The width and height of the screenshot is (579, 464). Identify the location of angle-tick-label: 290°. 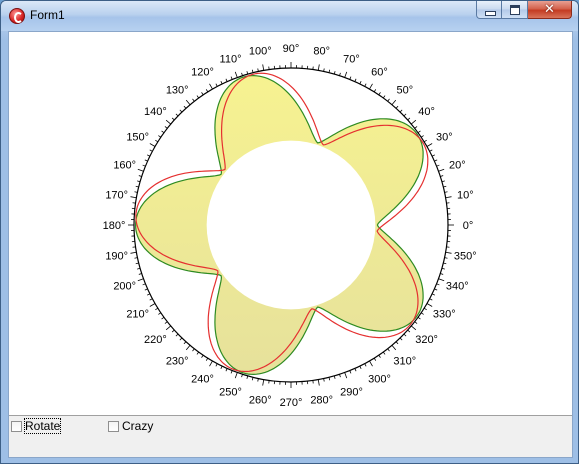
(351, 392).